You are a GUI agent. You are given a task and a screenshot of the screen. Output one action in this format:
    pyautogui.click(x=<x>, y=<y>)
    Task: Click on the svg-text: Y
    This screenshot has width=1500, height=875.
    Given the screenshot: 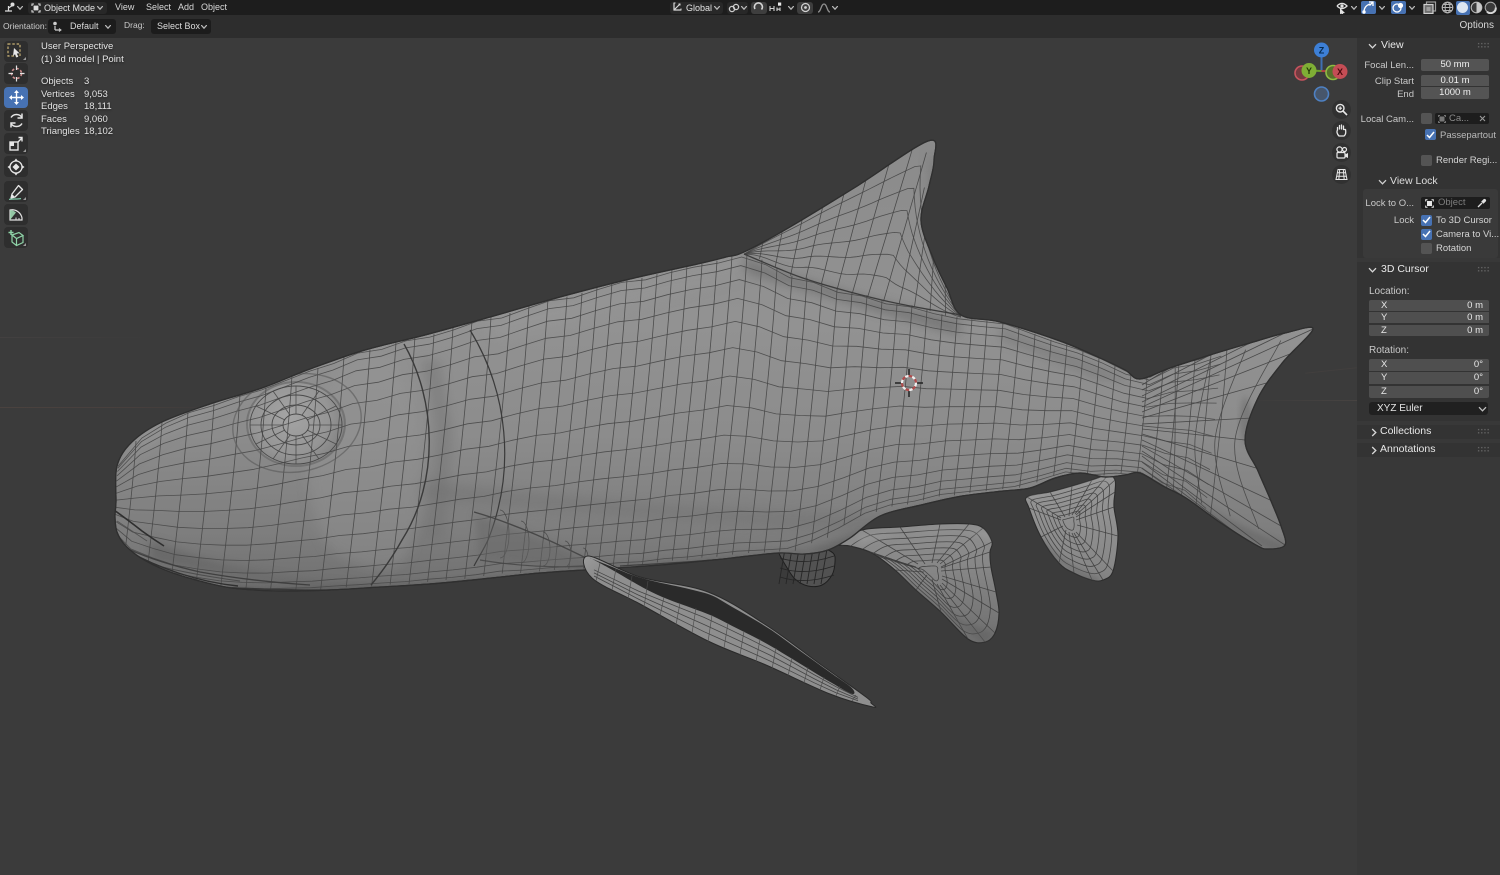 What is the action you would take?
    pyautogui.click(x=1309, y=71)
    